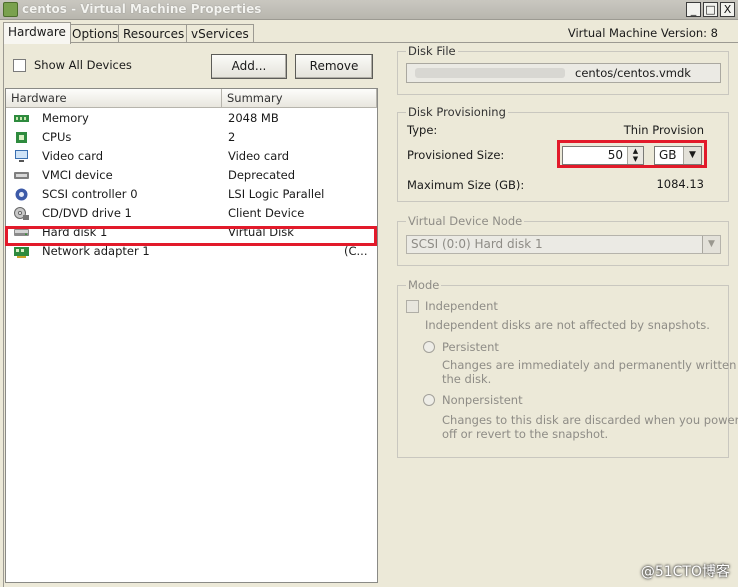 Image resolution: width=738 pixels, height=587 pixels. Describe the element at coordinates (253, 118) in the screenshot. I see `hardware-summary: 2048 MB` at that location.